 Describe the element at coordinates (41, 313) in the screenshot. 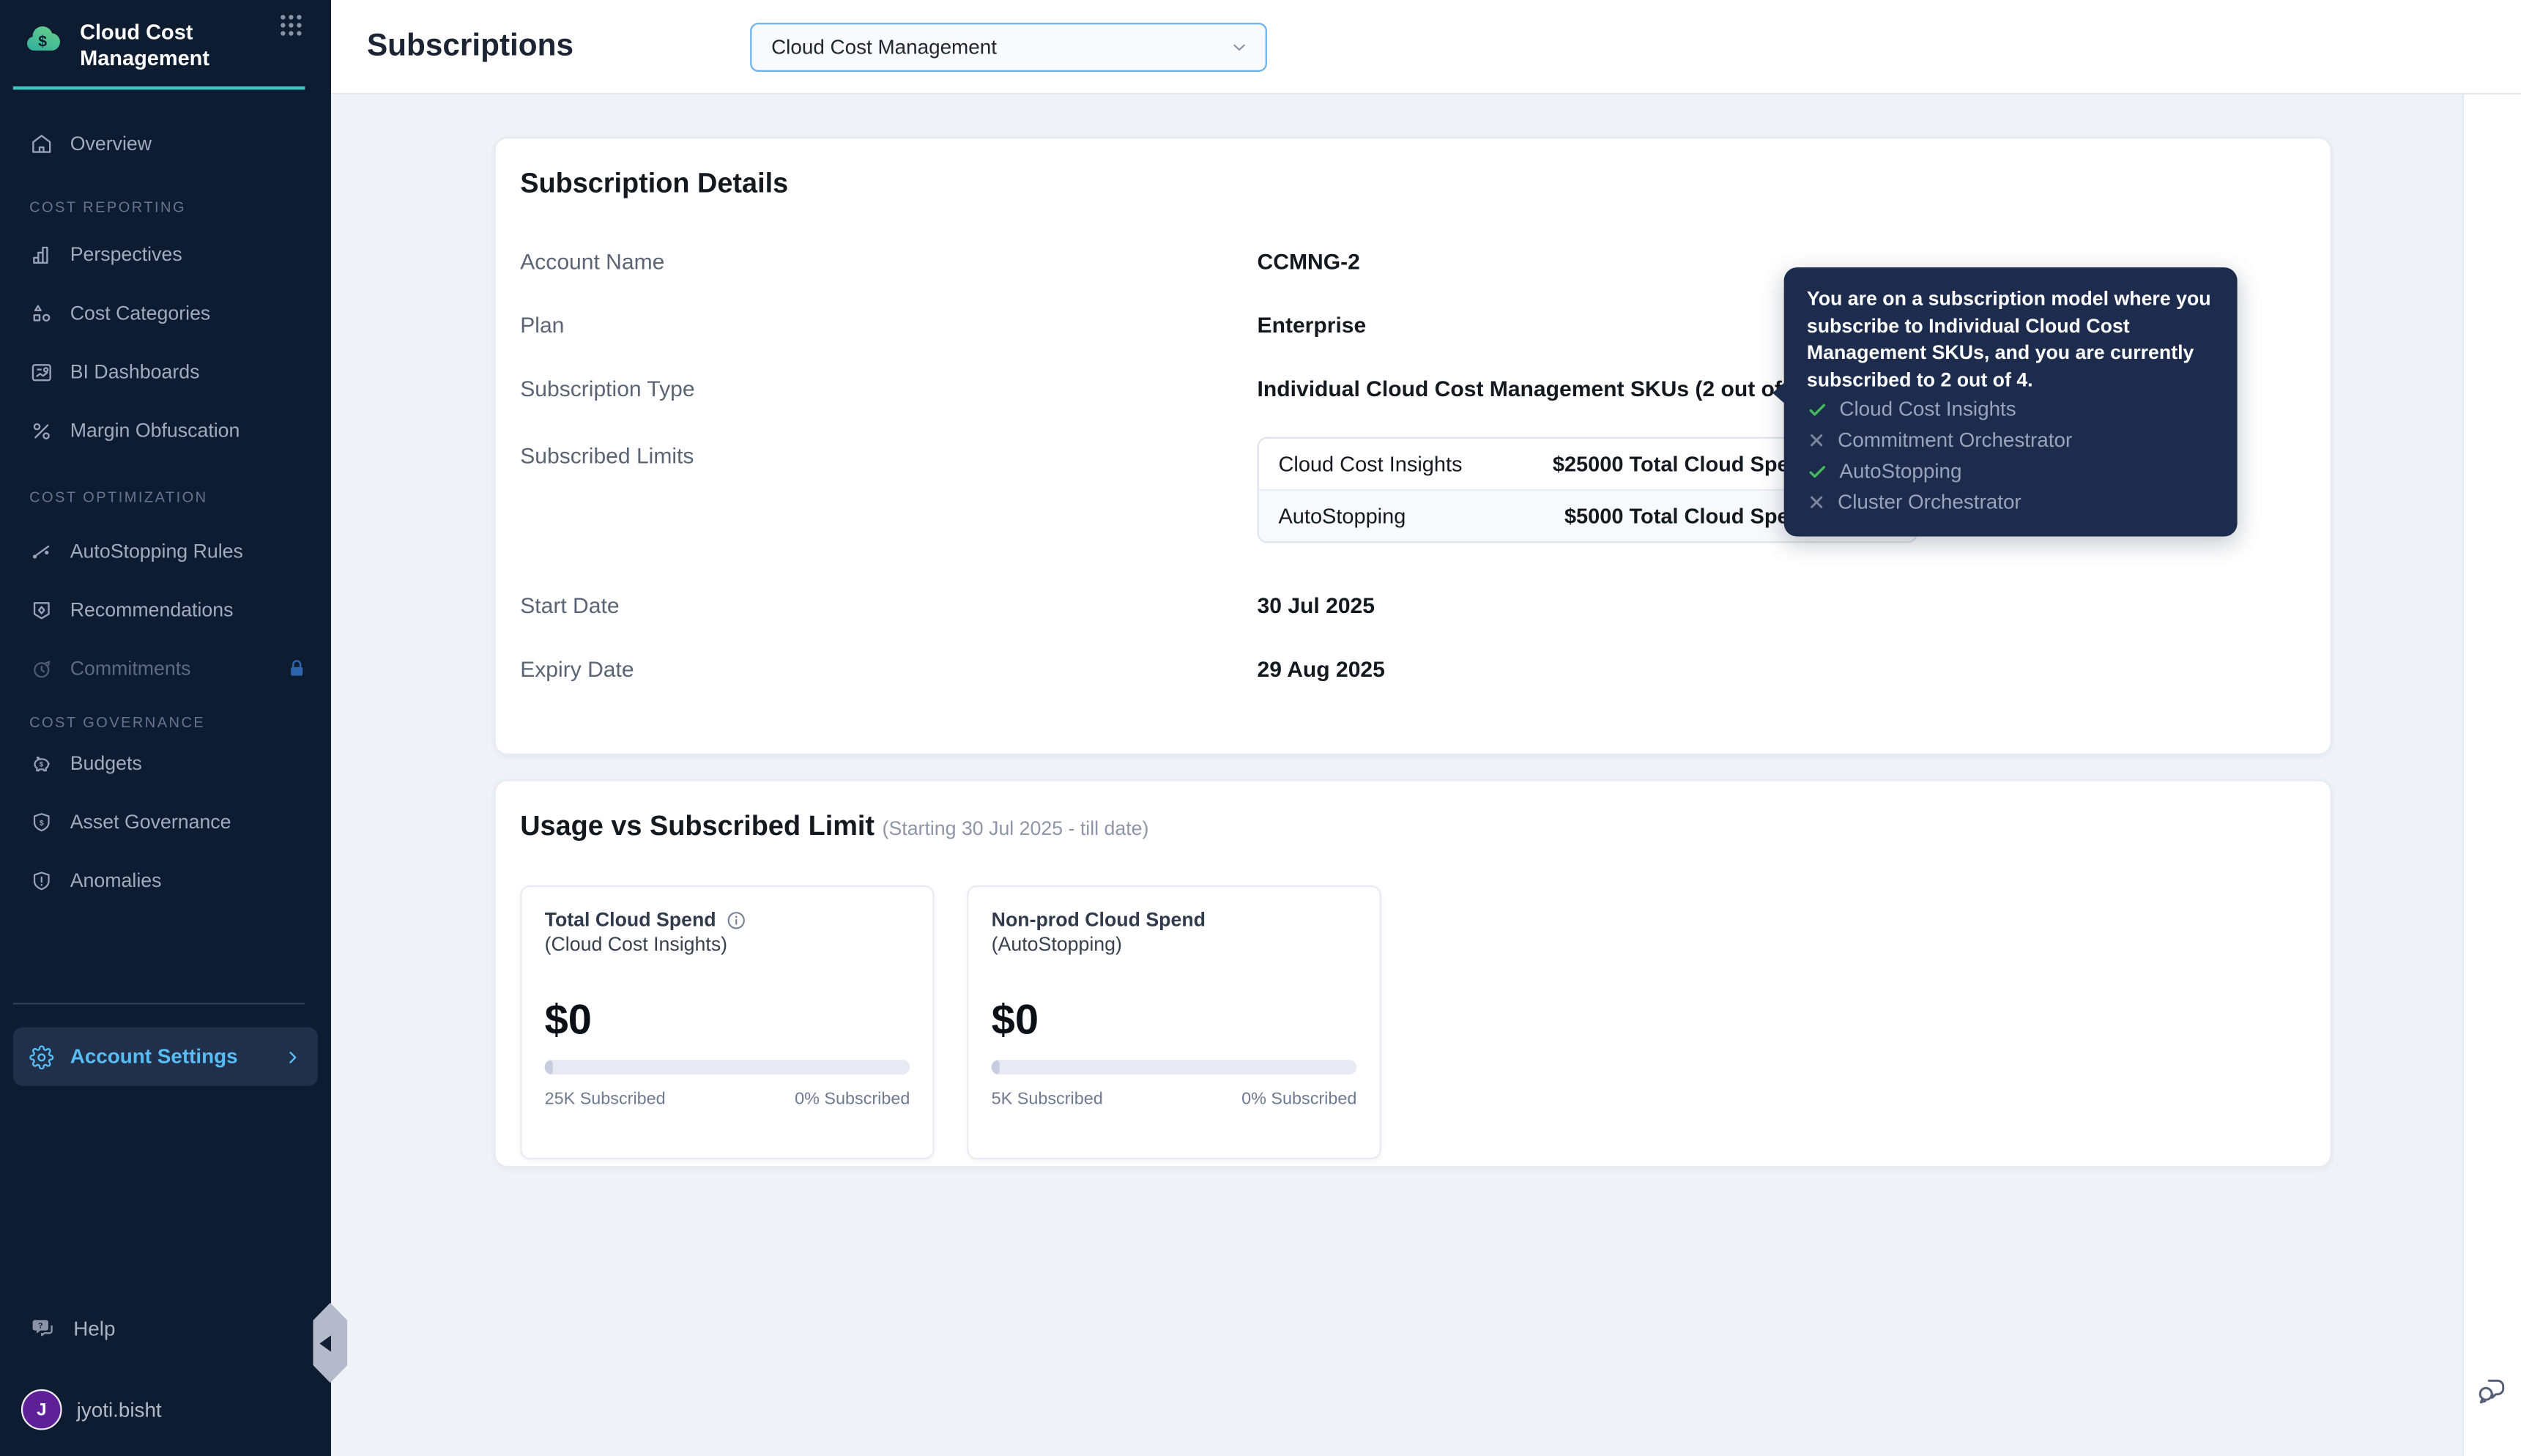

I see `shapes-icon` at that location.